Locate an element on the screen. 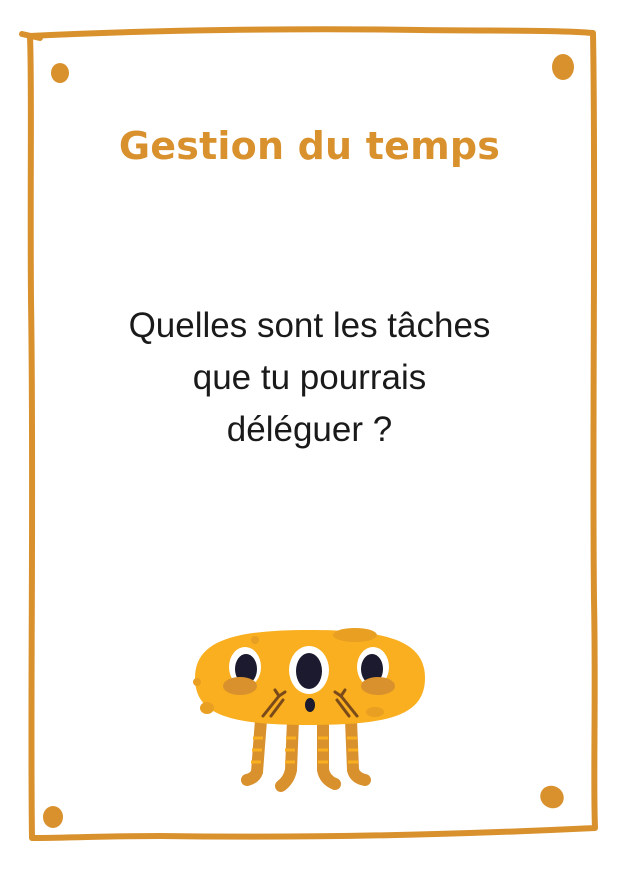 The image size is (619, 874). creature-eye-center is located at coordinates (309, 670).